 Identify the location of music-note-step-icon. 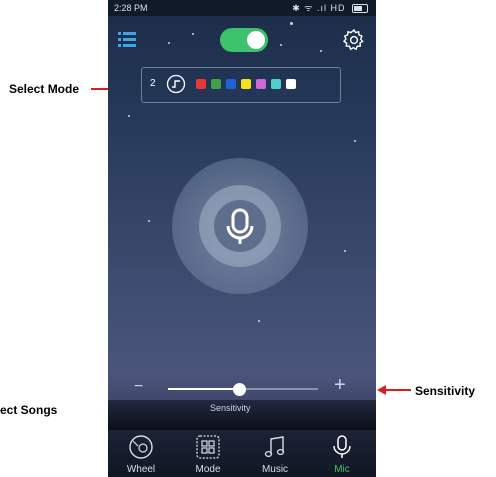
(176, 84).